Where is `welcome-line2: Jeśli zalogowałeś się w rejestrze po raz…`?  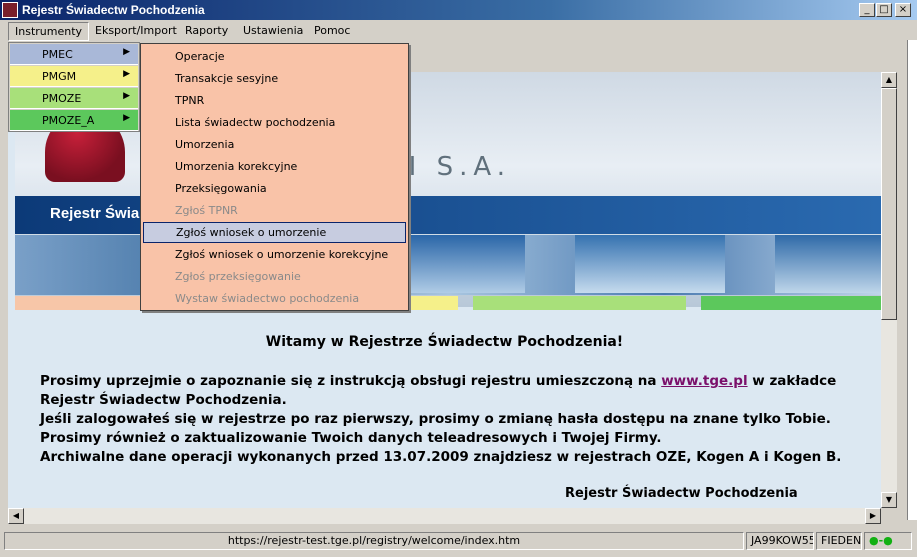 welcome-line2: Jeśli zalogowałeś się w rejestrze po raz… is located at coordinates (435, 419).